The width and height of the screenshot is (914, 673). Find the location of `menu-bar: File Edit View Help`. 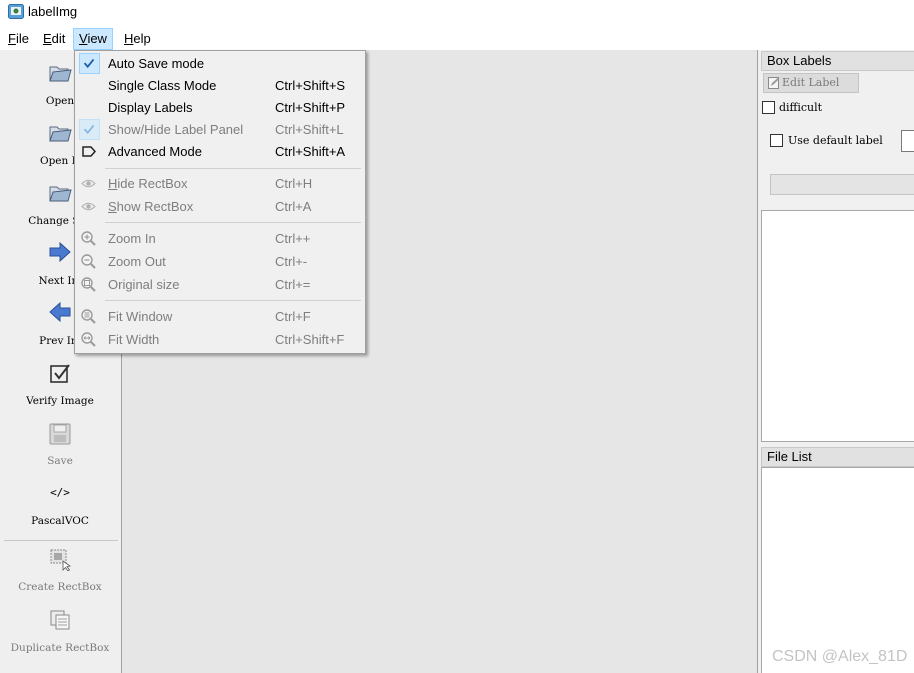

menu-bar: File Edit View Help is located at coordinates (457, 38).